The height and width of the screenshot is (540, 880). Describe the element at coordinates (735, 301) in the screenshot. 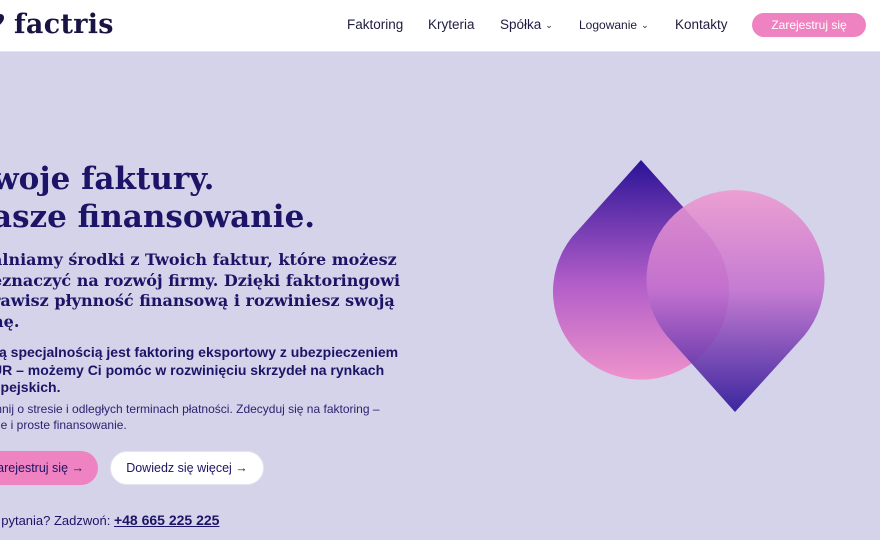

I see `drop-shape-right` at that location.